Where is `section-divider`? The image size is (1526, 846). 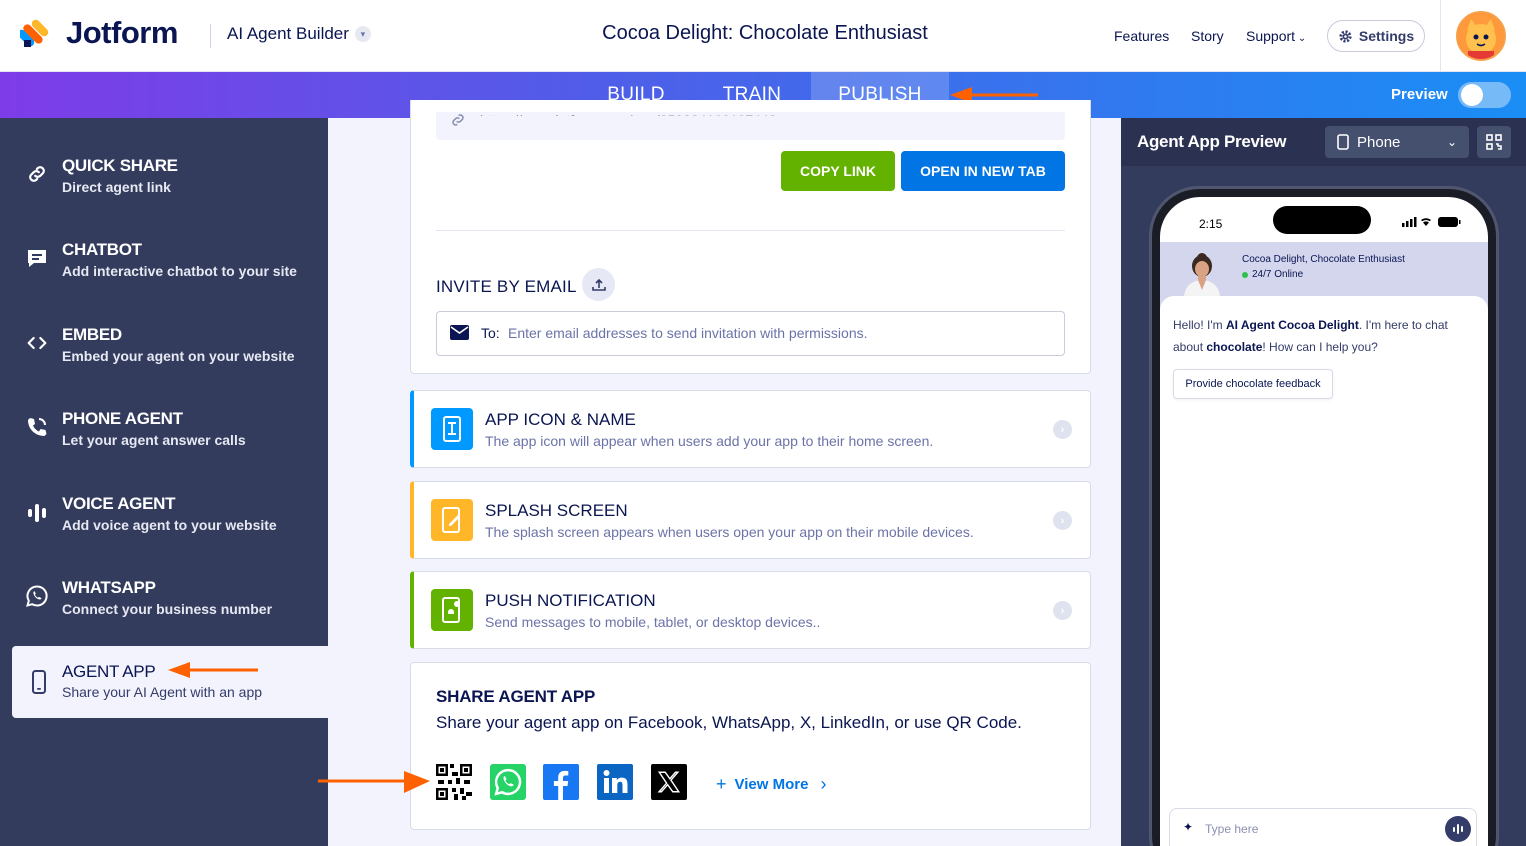 section-divider is located at coordinates (750, 230).